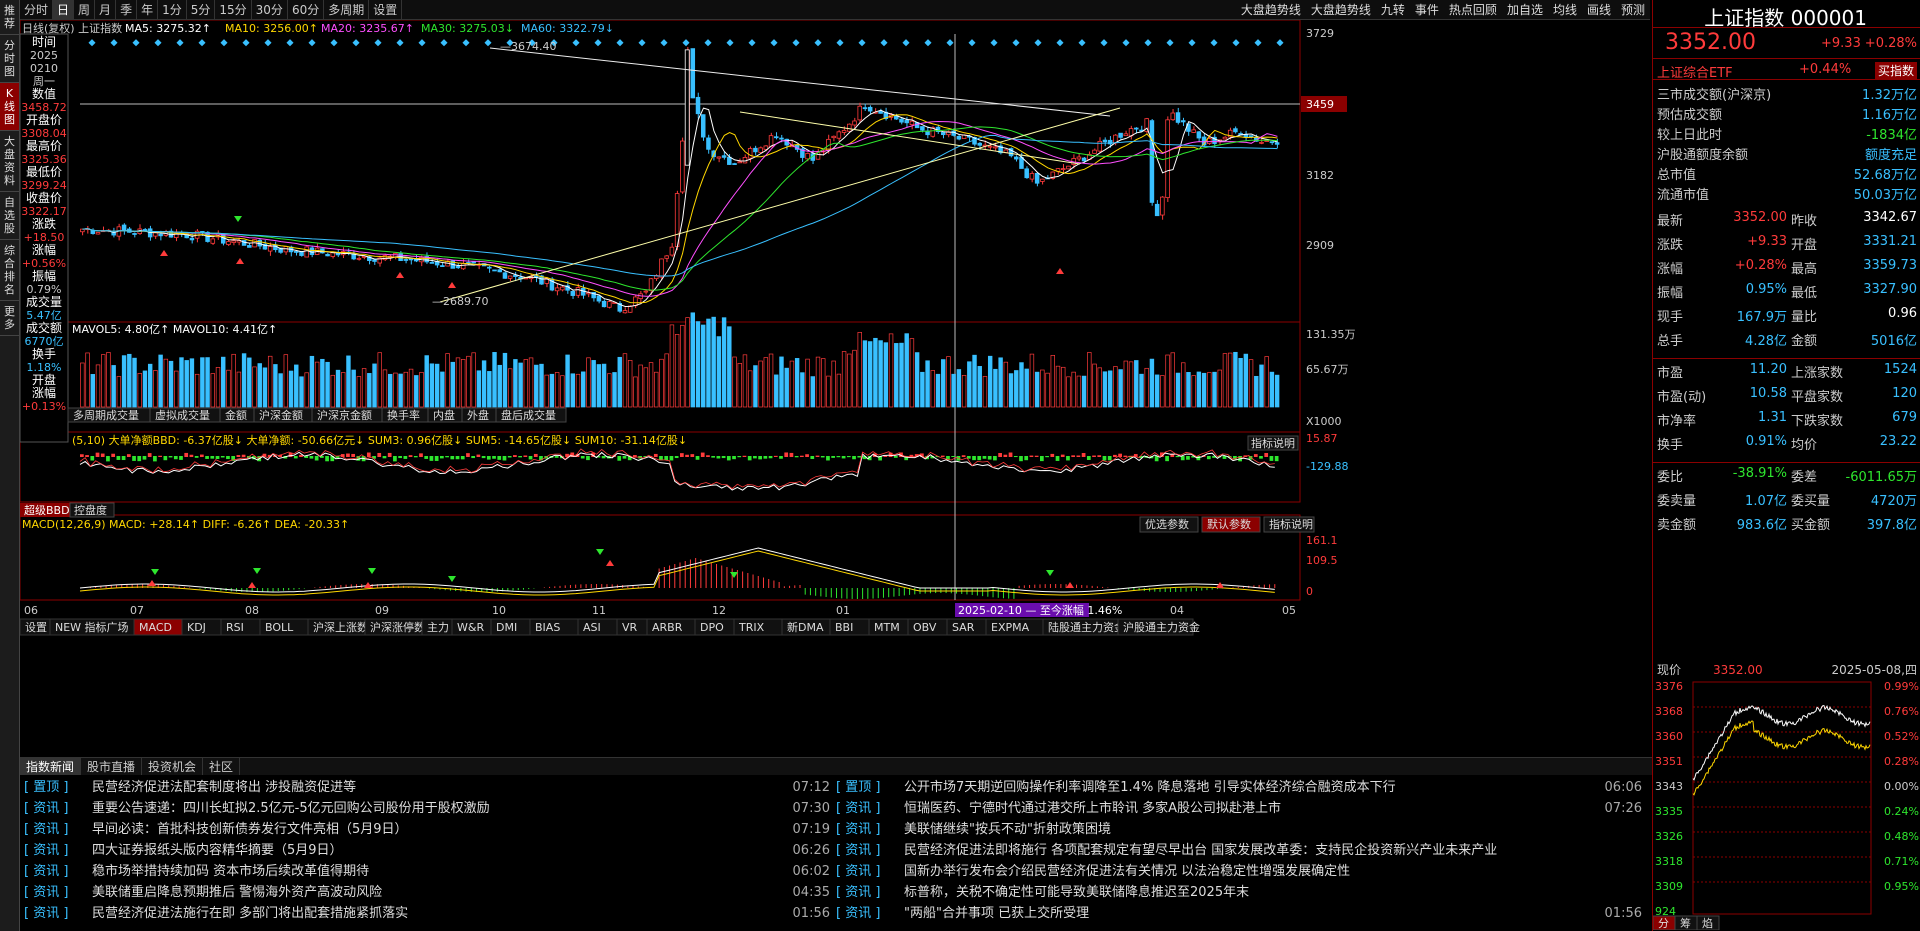 This screenshot has height=931, width=1920. I want to click on intraday-tab: 筹, so click(1685, 923).